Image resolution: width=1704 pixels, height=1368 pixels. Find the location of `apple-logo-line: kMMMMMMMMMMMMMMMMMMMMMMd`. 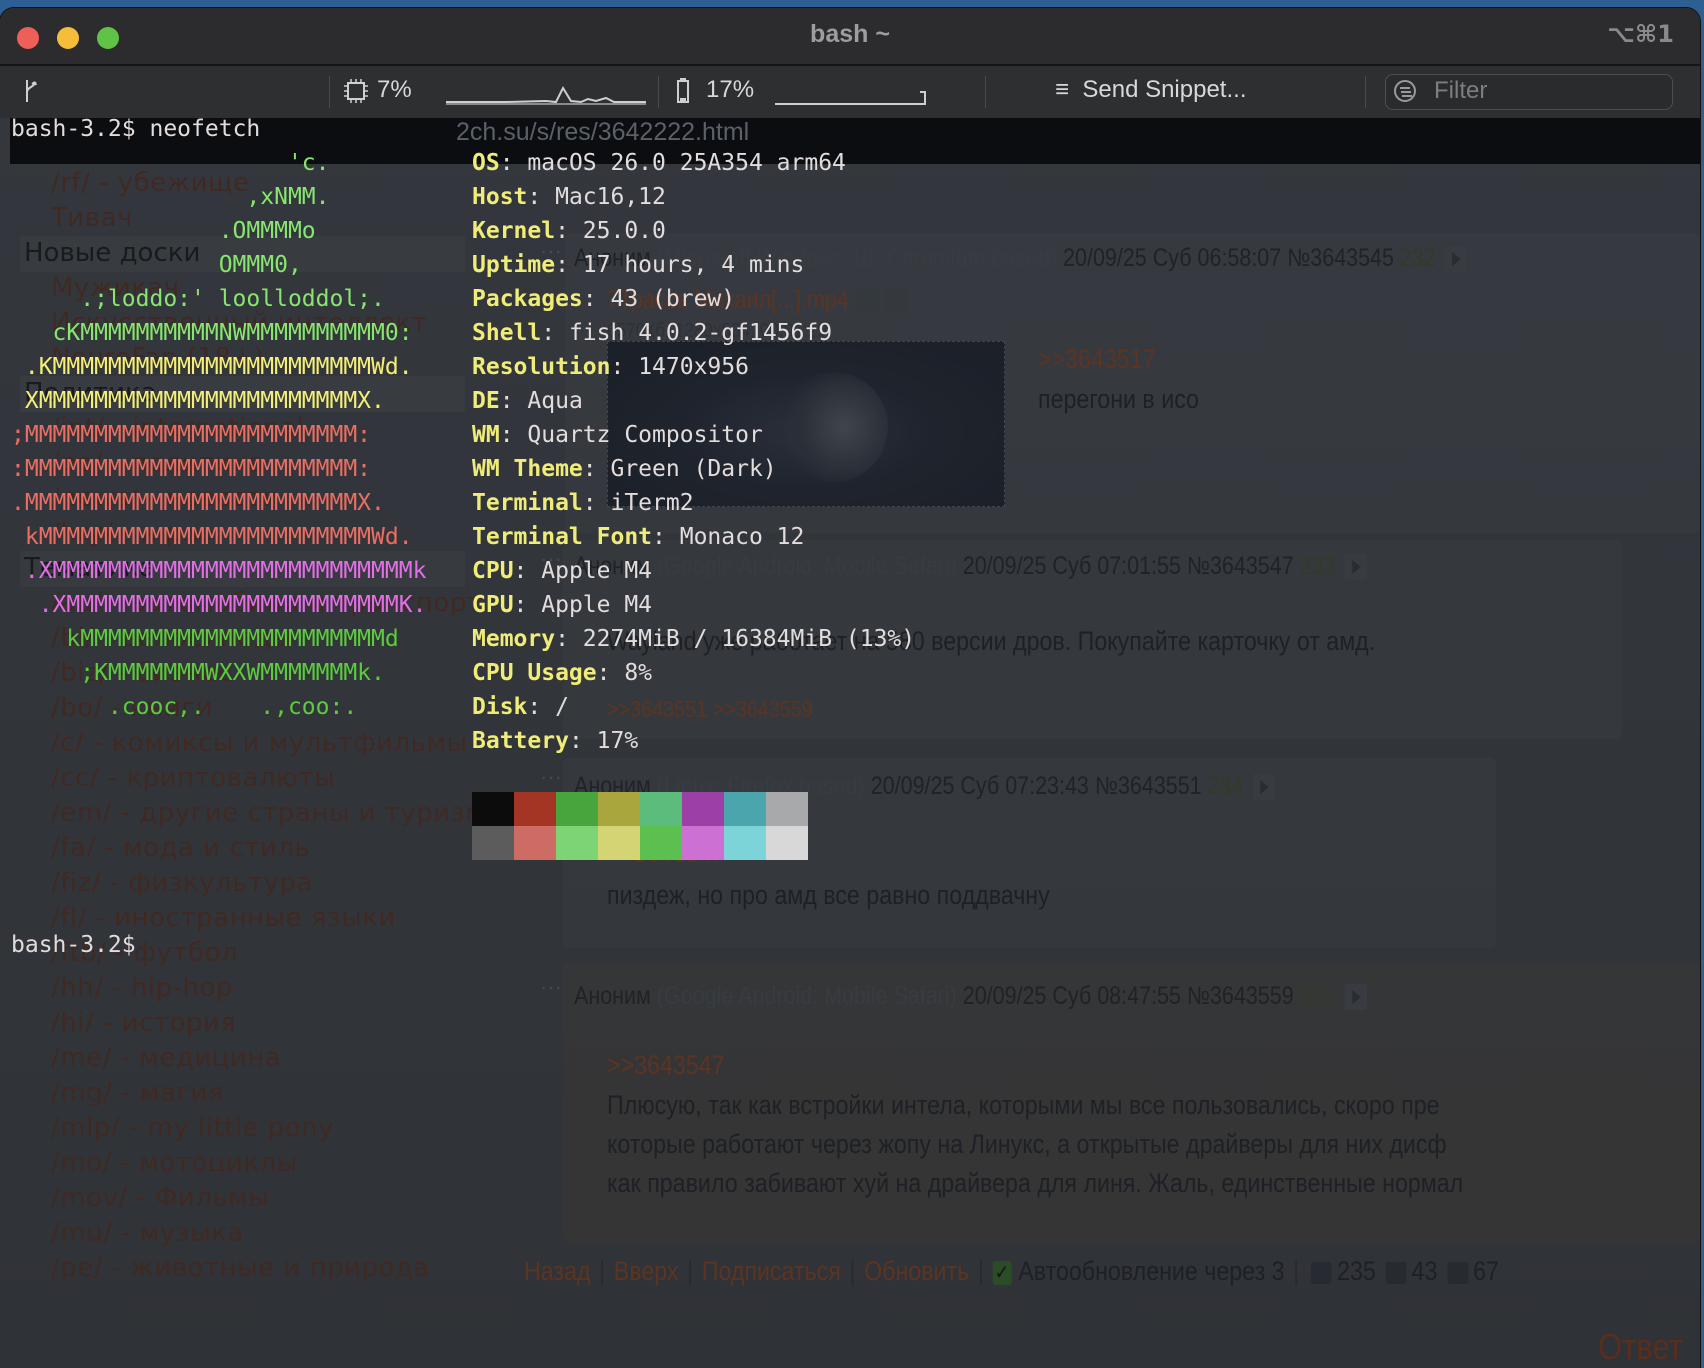

apple-logo-line: kMMMMMMMMMMMMMMMMMMMMMMd is located at coordinates (205, 639).